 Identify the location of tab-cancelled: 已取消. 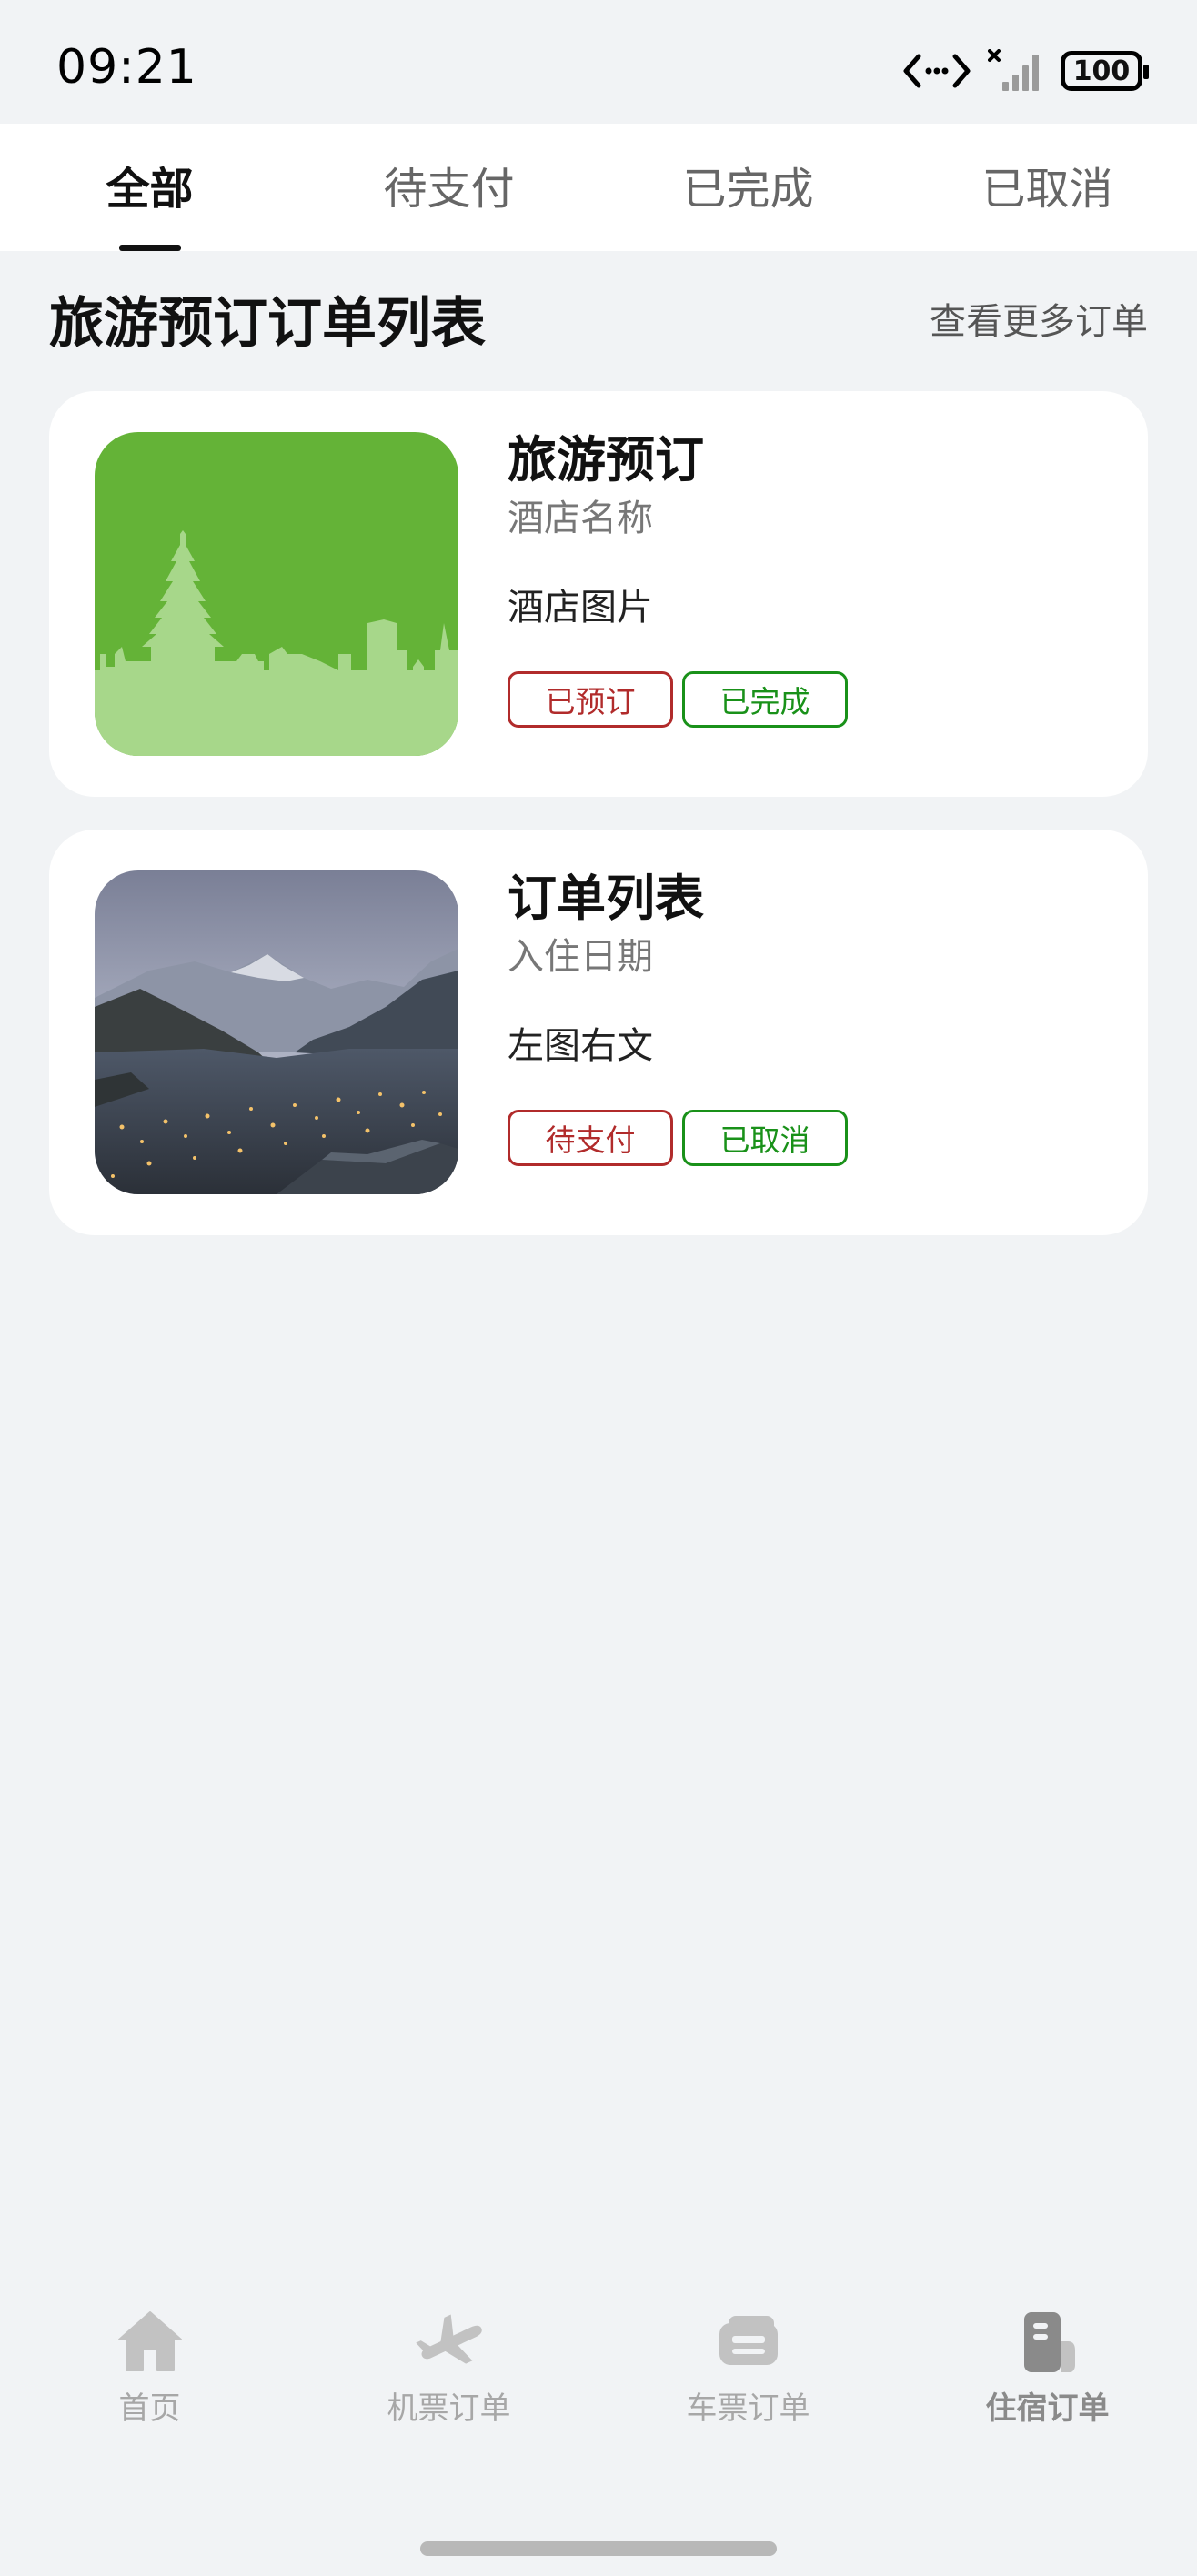
(1047, 187).